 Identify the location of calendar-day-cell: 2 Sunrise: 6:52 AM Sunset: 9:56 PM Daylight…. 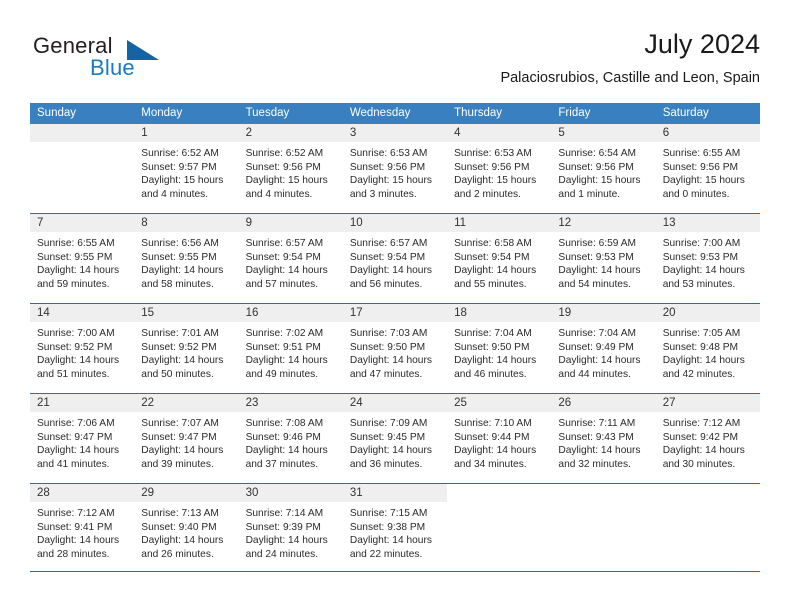
(290, 168).